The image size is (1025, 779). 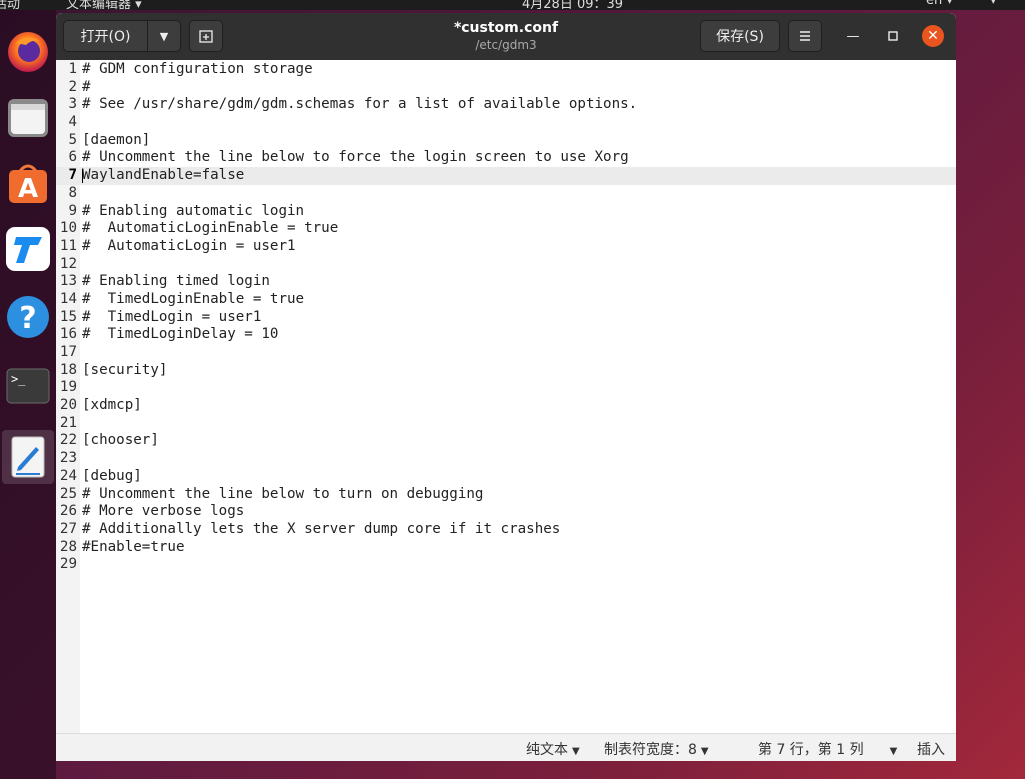 What do you see at coordinates (506, 477) in the screenshot?
I see `code-line: 24 [debug]` at bounding box center [506, 477].